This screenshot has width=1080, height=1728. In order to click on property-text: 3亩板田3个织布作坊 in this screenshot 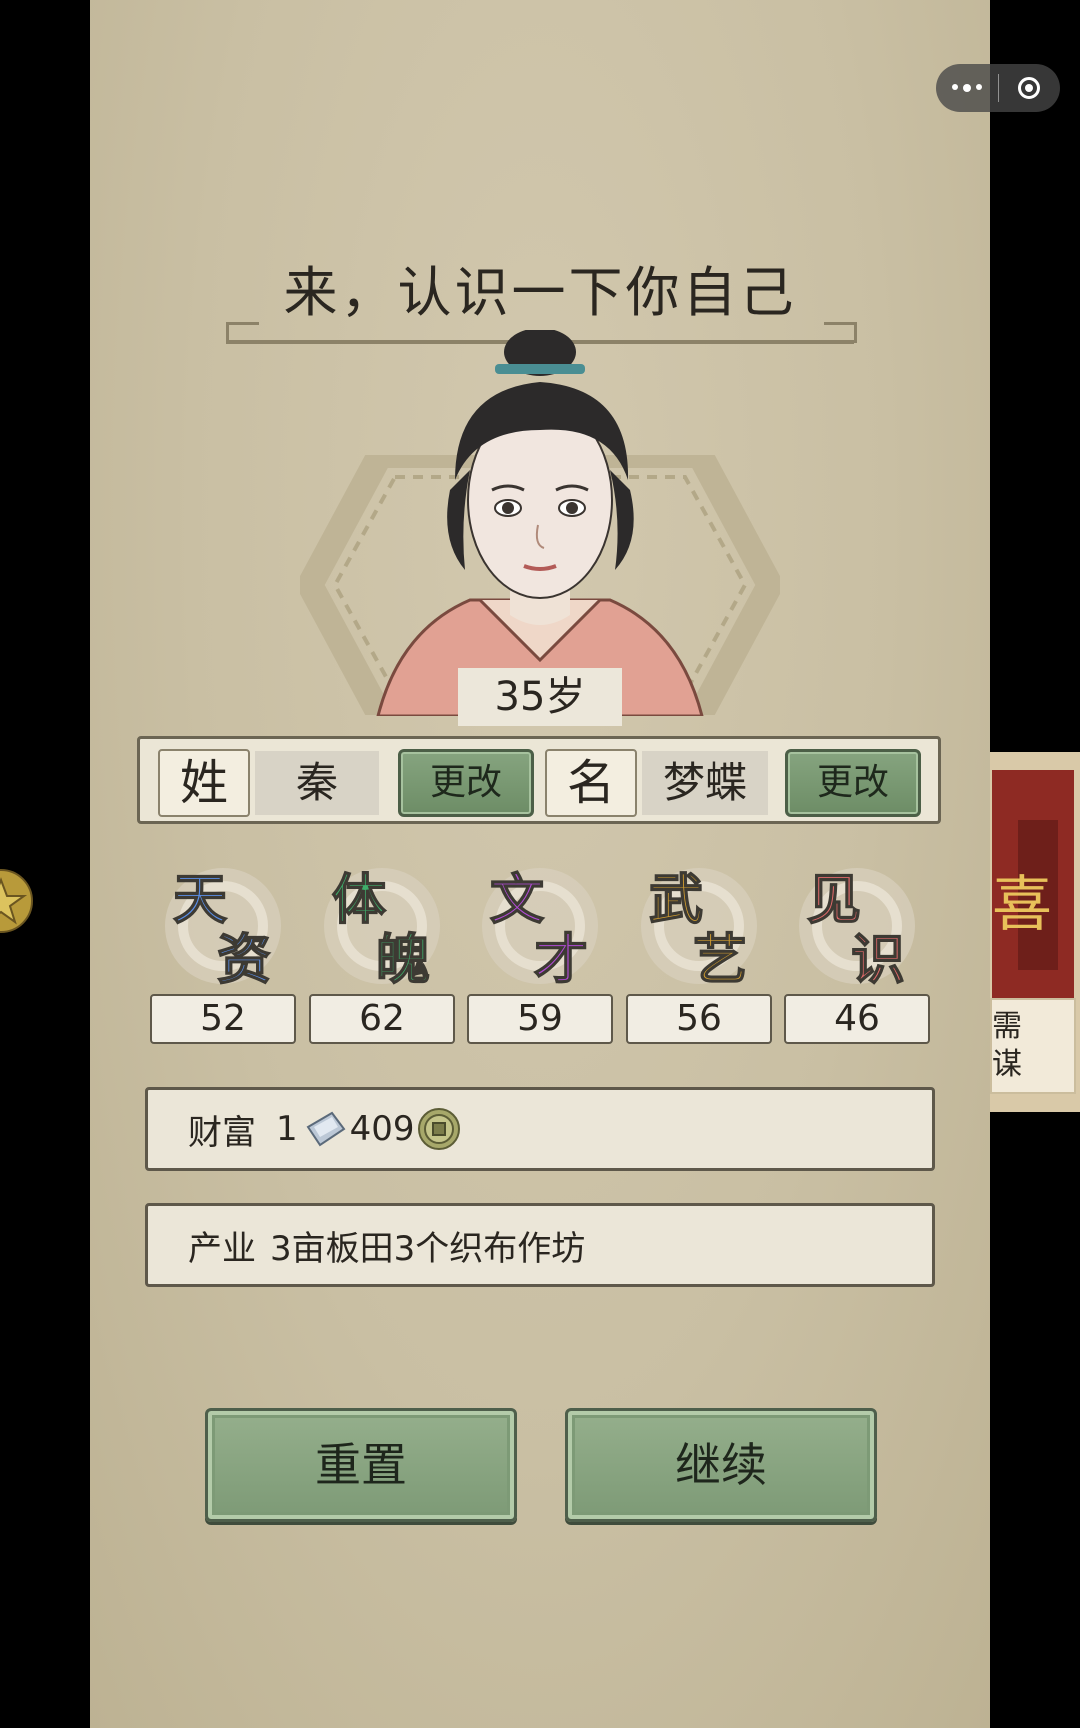, I will do `click(428, 1248)`.